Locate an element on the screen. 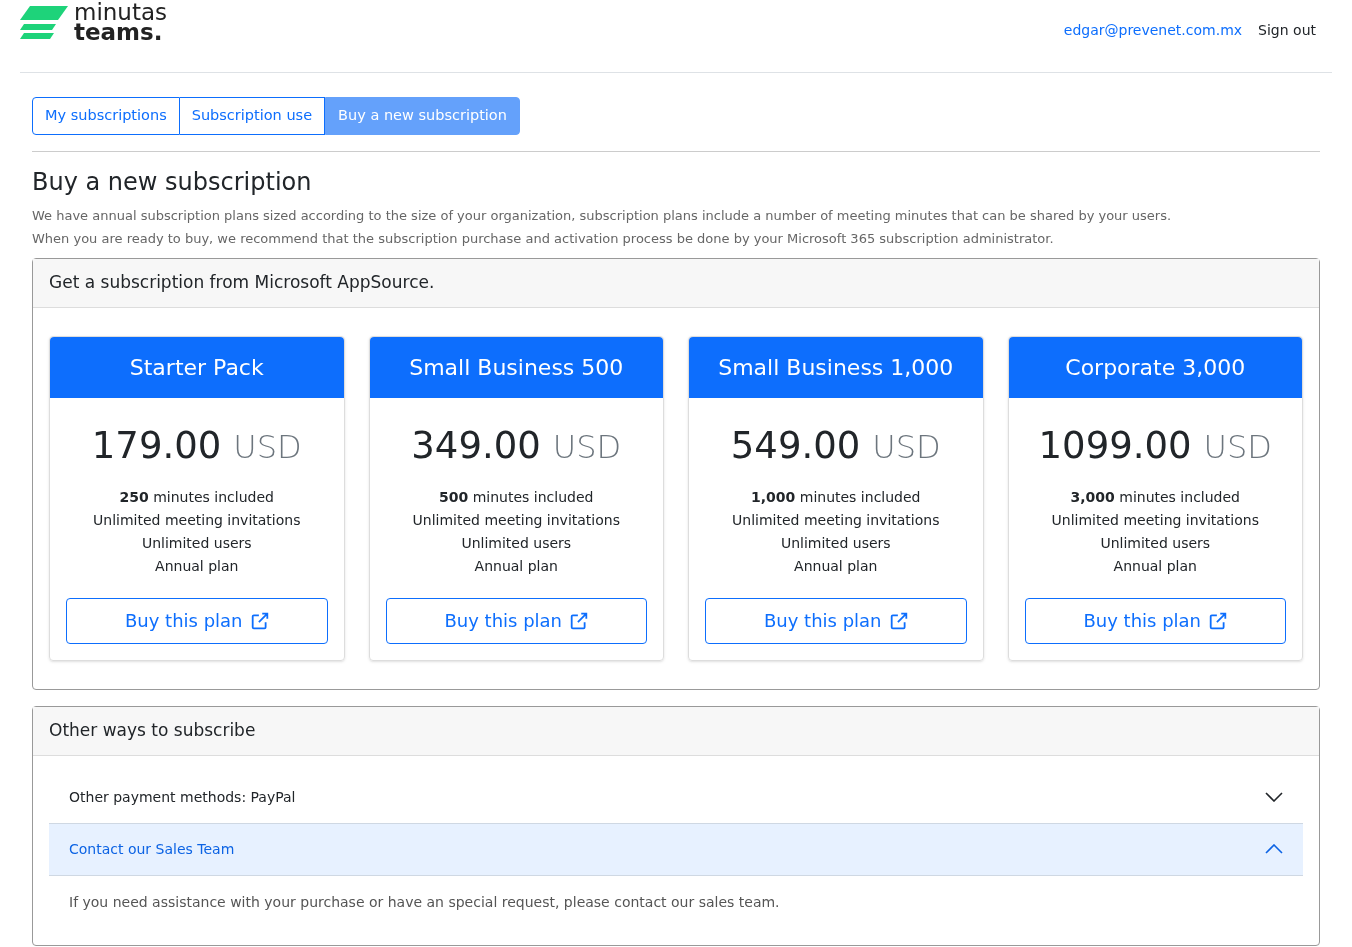  tab: Subscription use is located at coordinates (252, 116).